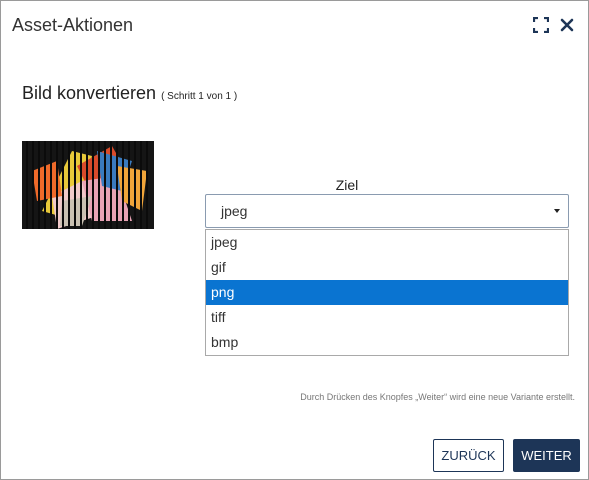  What do you see at coordinates (347, 185) in the screenshot?
I see `target-format-label: Ziel` at bounding box center [347, 185].